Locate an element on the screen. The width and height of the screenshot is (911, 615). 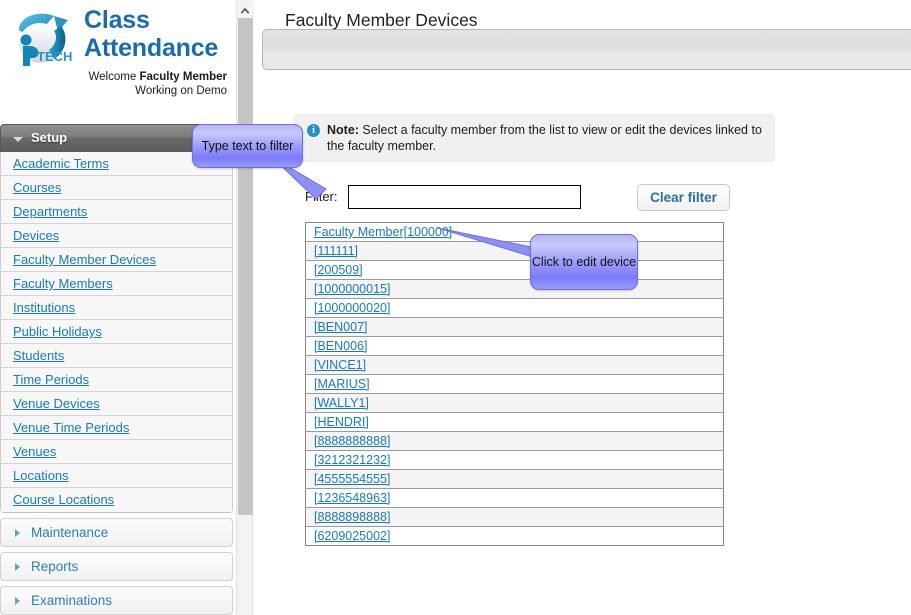
device-link: [4555554555] is located at coordinates (352, 479).